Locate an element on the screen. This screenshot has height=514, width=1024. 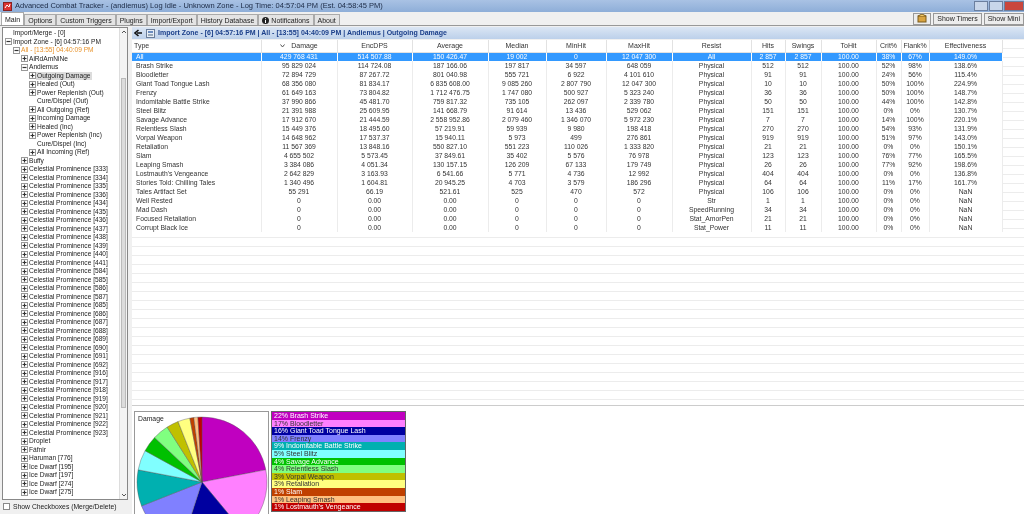
back-arrow-icon is located at coordinates (138, 33).